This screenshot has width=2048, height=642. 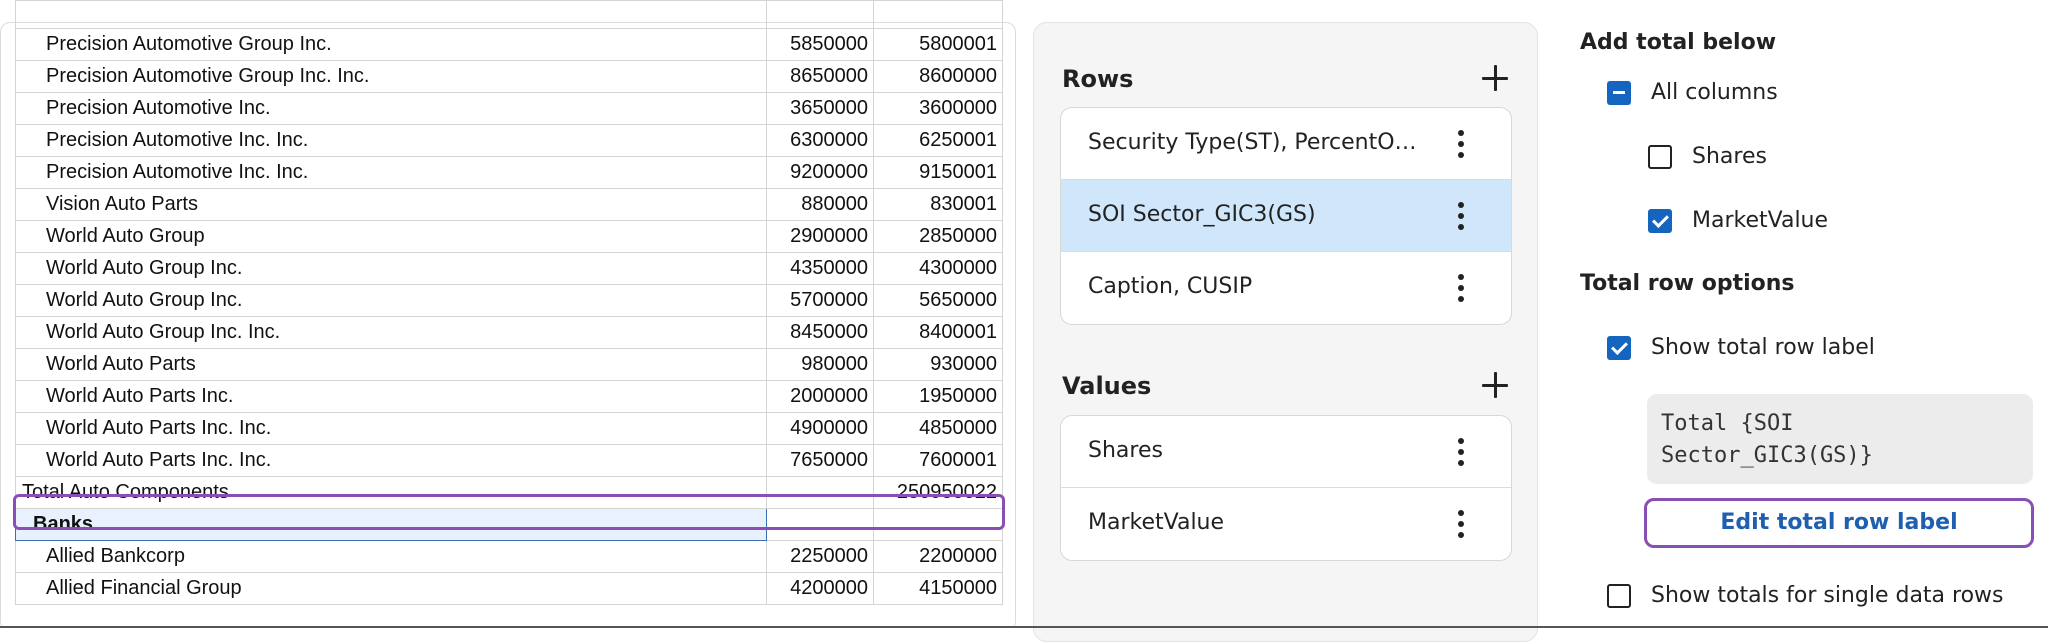 I want to click on shares-checkbox, so click(x=1660, y=157).